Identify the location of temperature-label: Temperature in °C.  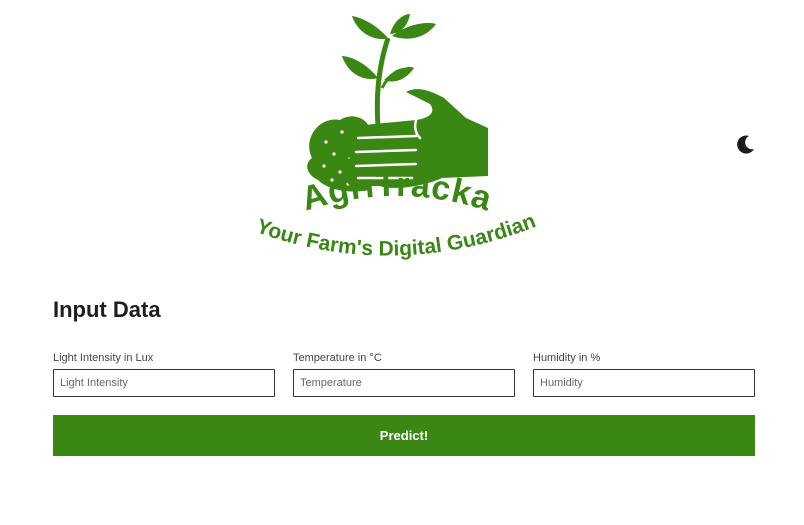
(337, 358).